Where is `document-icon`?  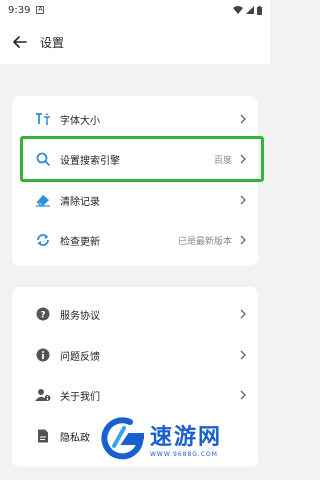
document-icon is located at coordinates (43, 436).